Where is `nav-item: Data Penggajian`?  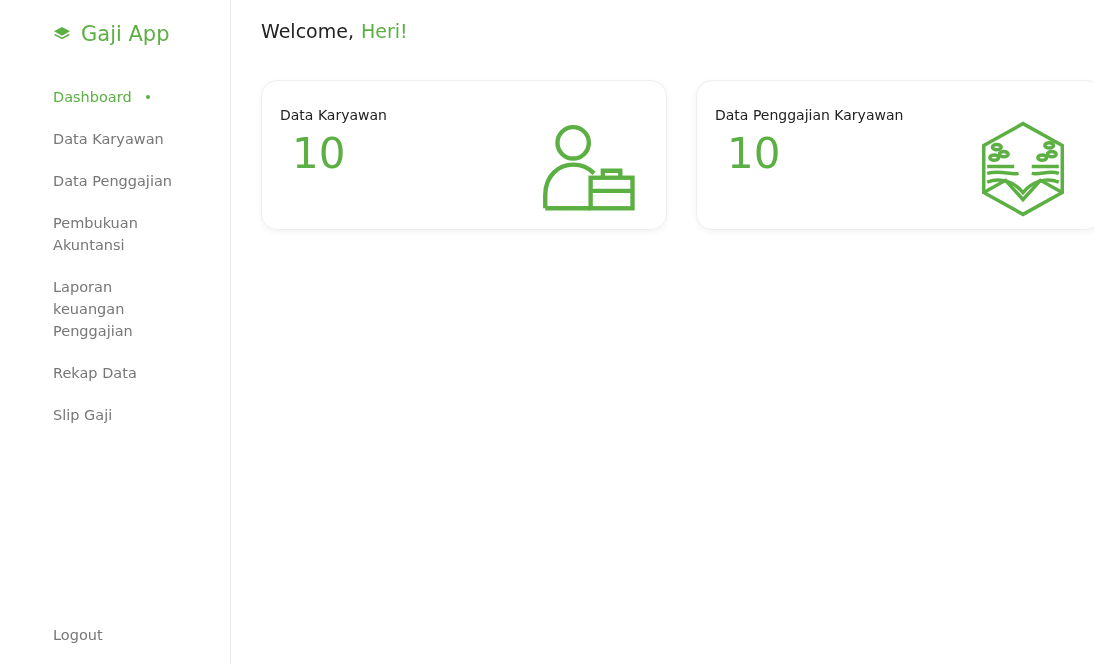
nav-item: Data Penggajian is located at coordinates (113, 181).